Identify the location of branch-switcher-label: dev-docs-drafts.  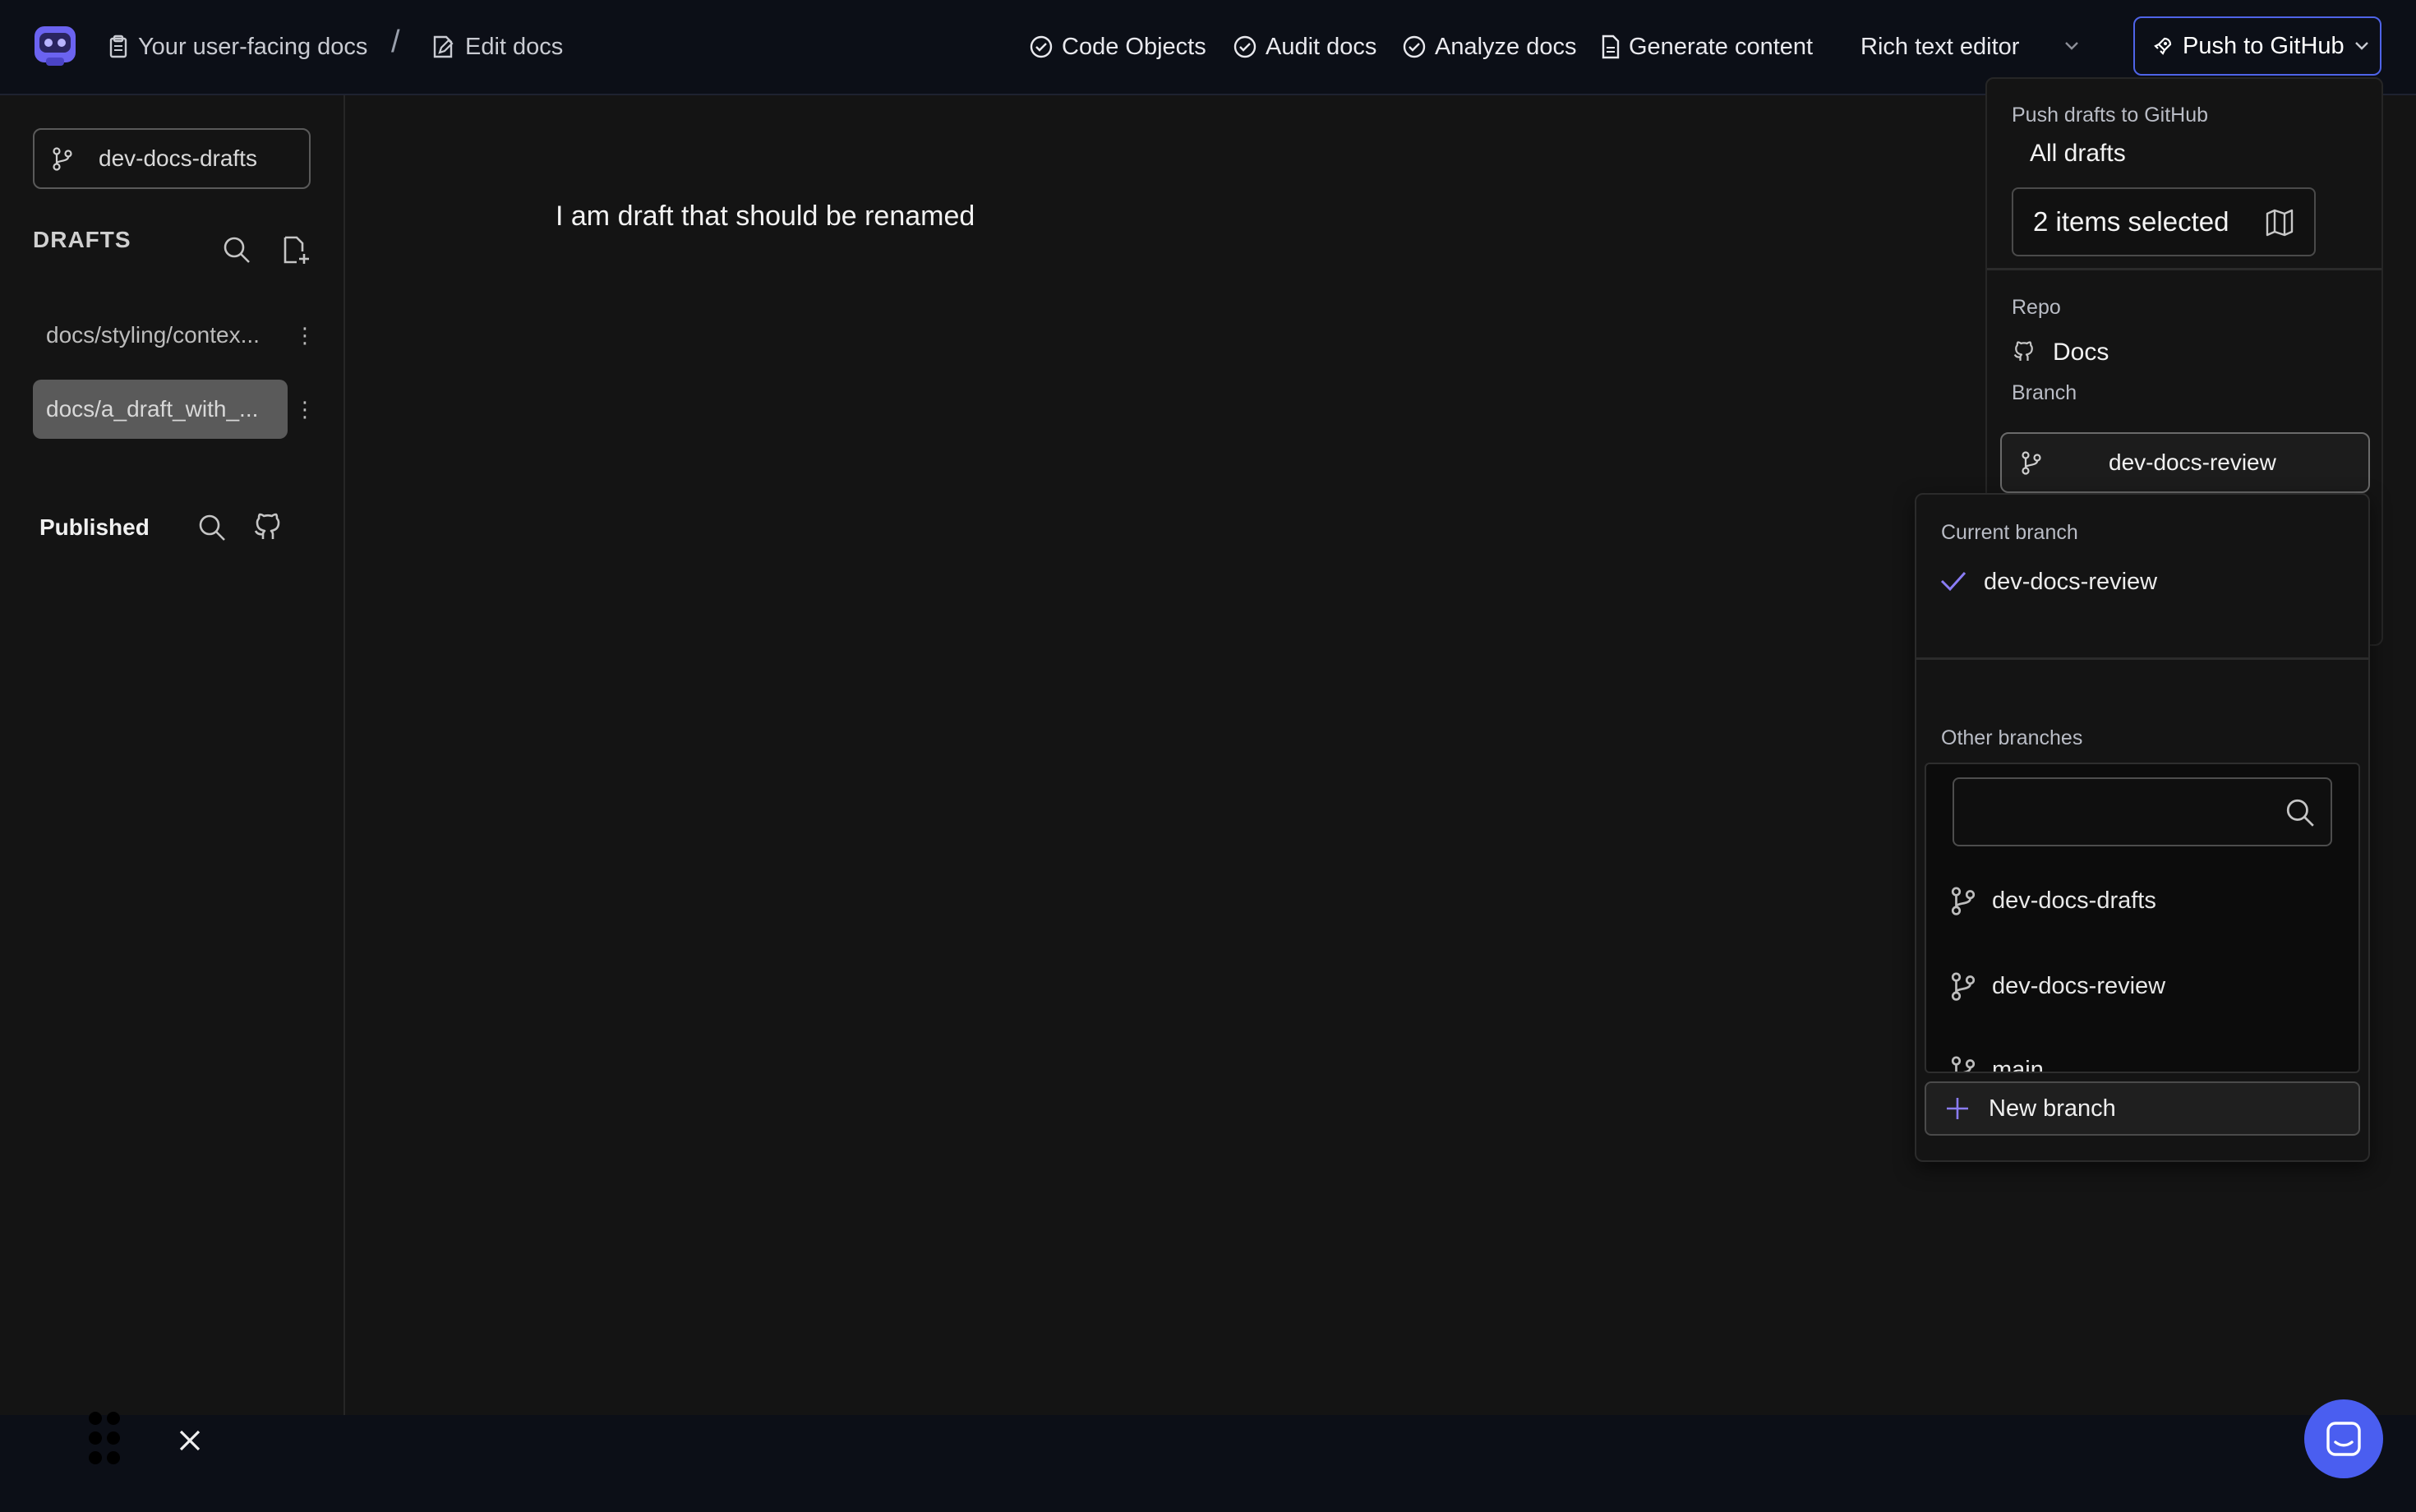
(178, 158).